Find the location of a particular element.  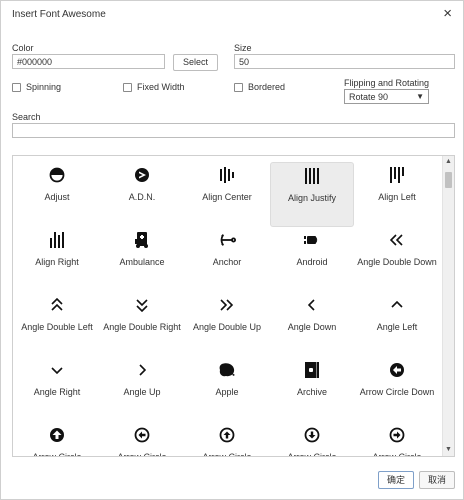

adjust-icon is located at coordinates (57, 175).